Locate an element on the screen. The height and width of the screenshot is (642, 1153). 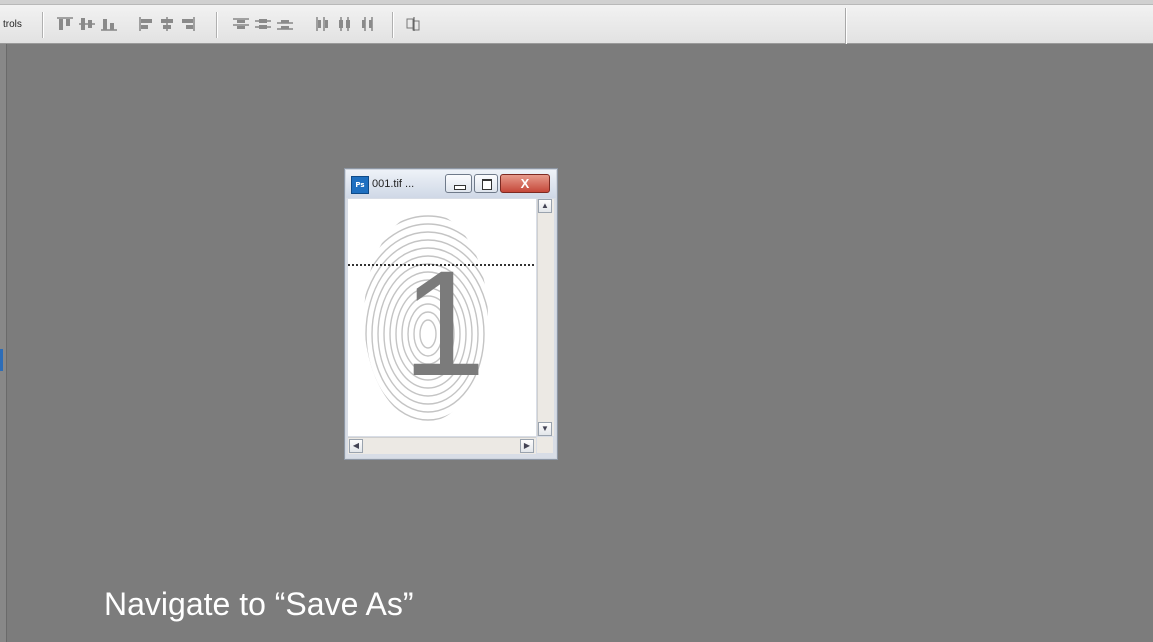
vertical-scrollbar: ▲ ▼ is located at coordinates (545, 317).